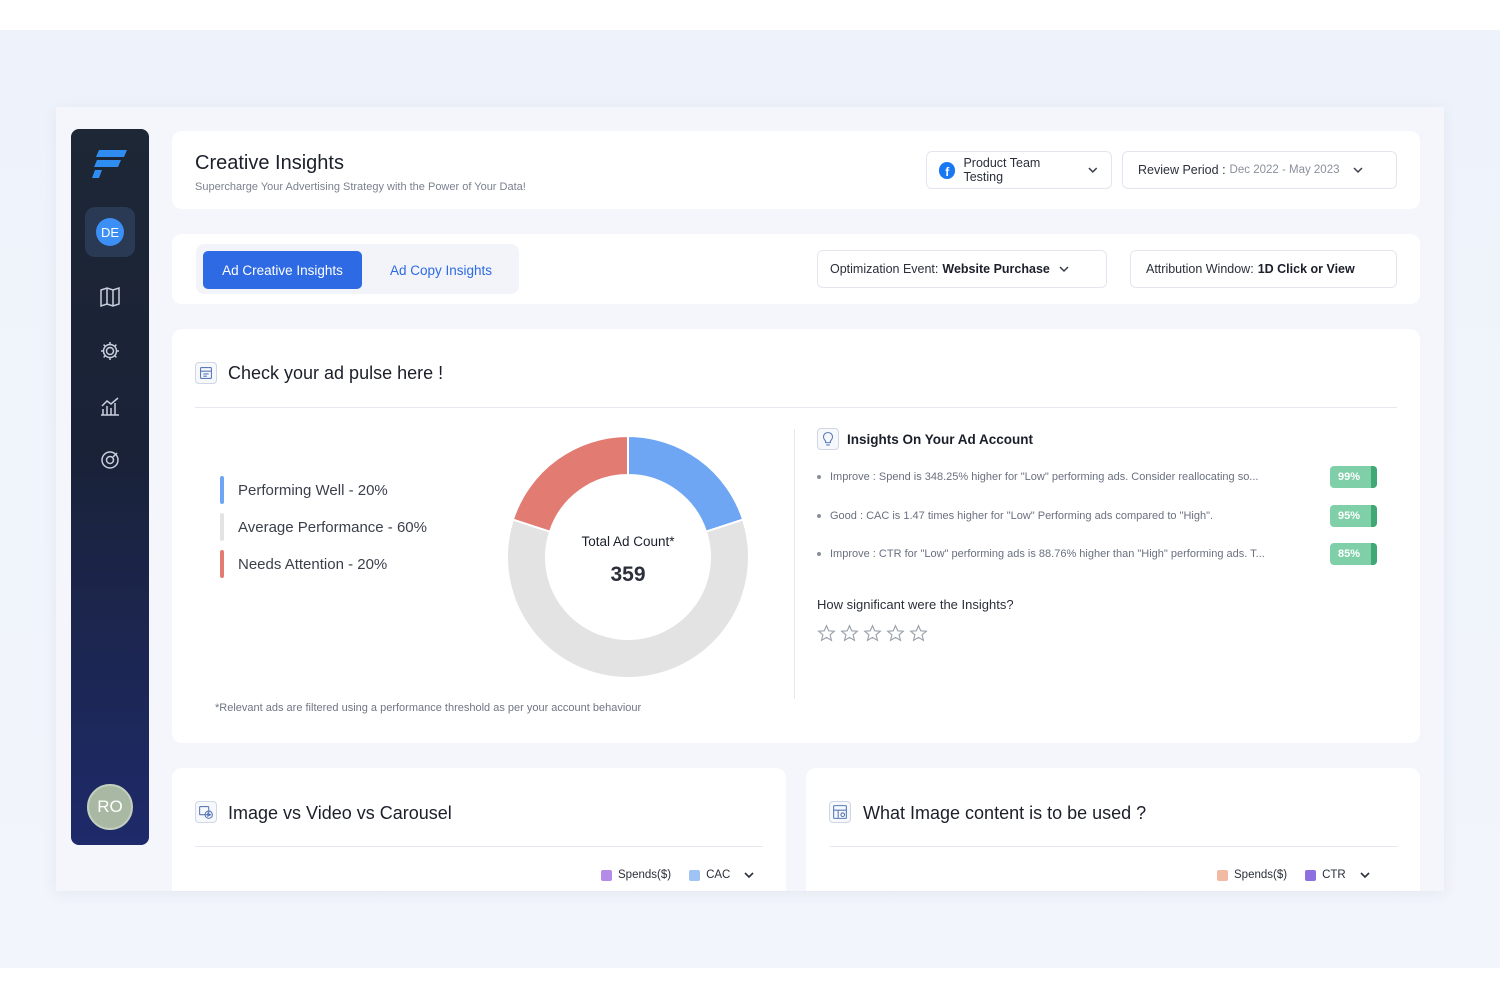 The height and width of the screenshot is (1000, 1500). What do you see at coordinates (915, 604) in the screenshot?
I see `rating-question: How significant were the Insights?` at bounding box center [915, 604].